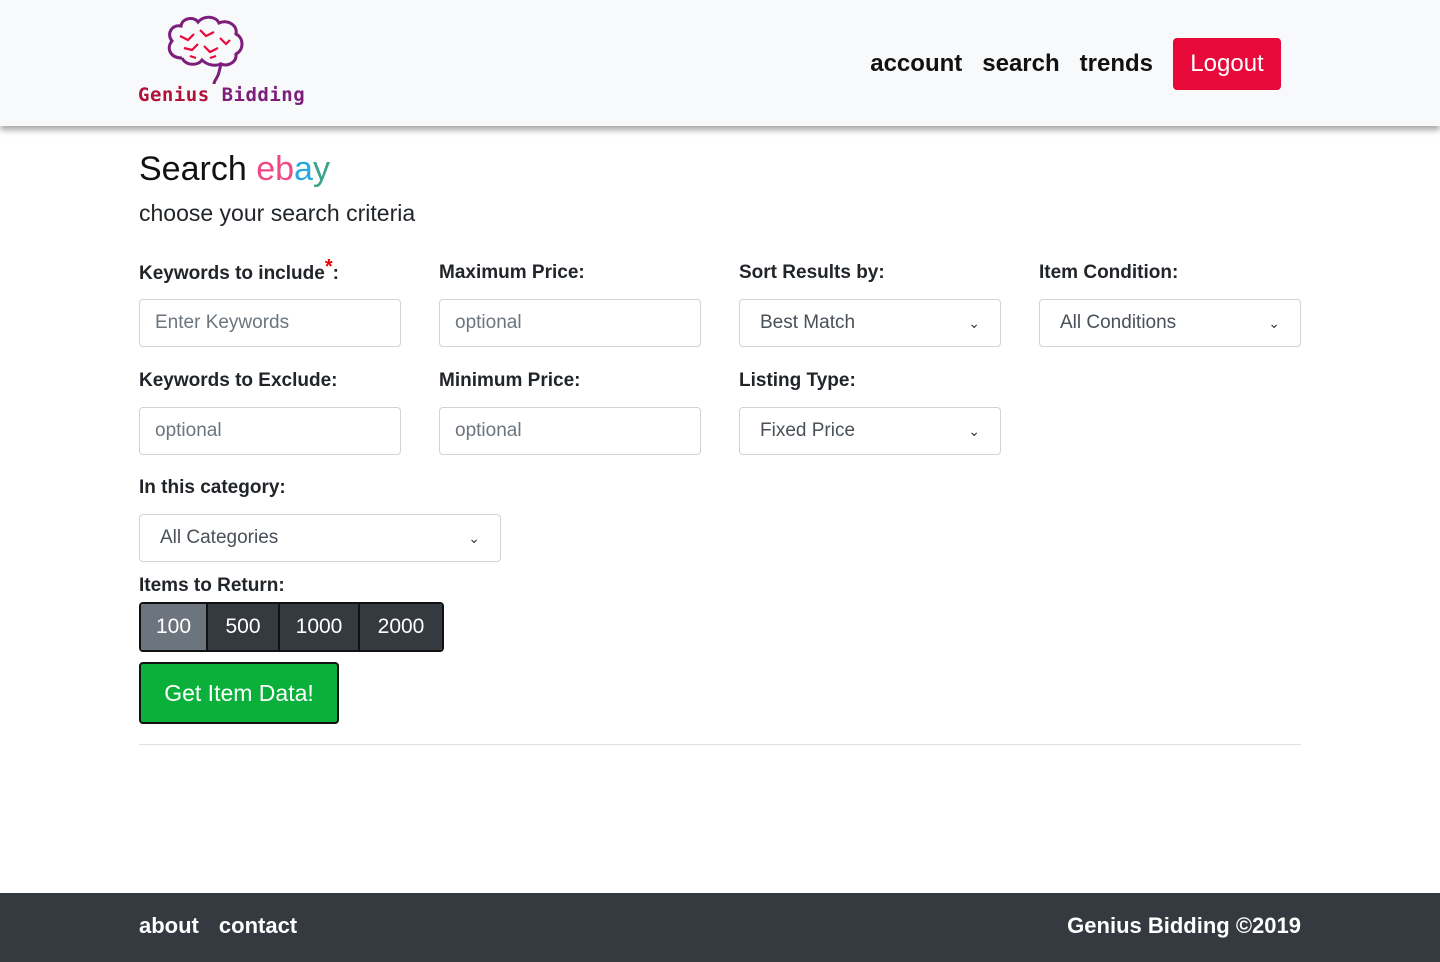 This screenshot has height=962, width=1440. What do you see at coordinates (570, 431) in the screenshot?
I see `min-price-input` at bounding box center [570, 431].